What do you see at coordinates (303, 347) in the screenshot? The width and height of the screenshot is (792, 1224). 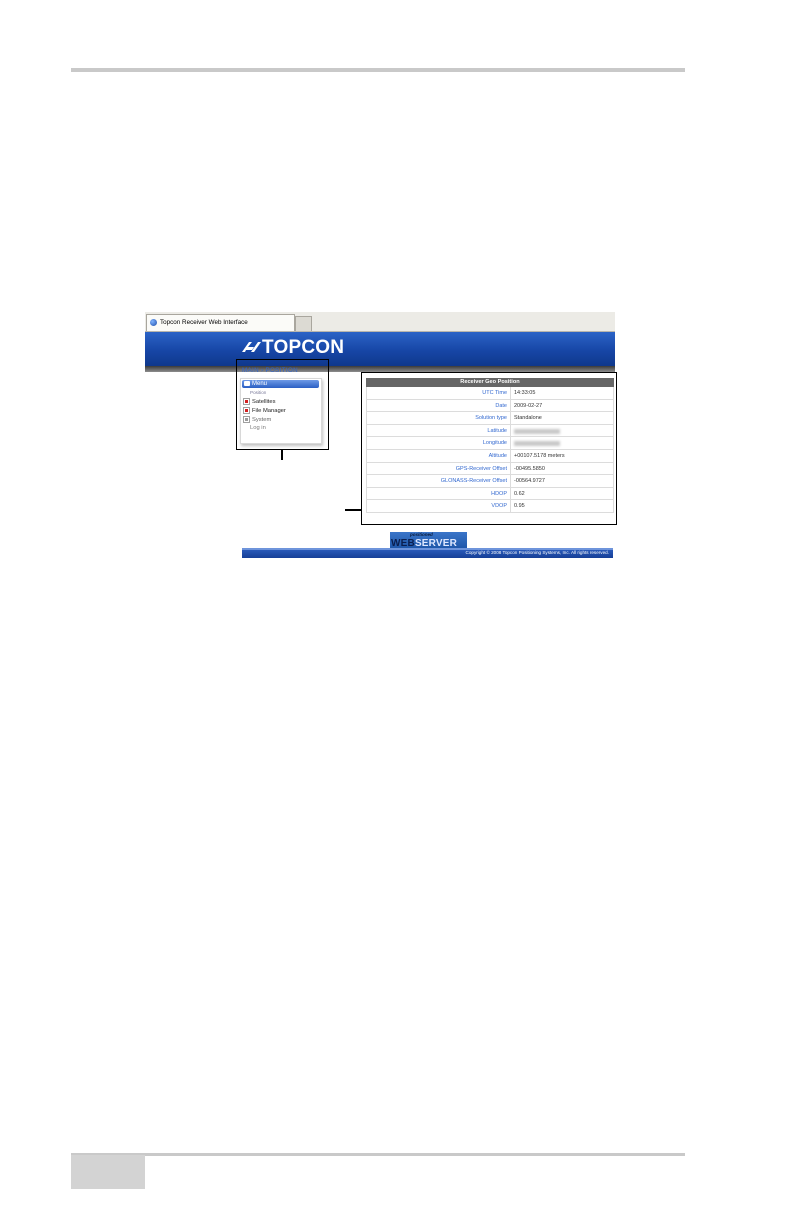 I see `topcon-logo-text: TOPCON` at bounding box center [303, 347].